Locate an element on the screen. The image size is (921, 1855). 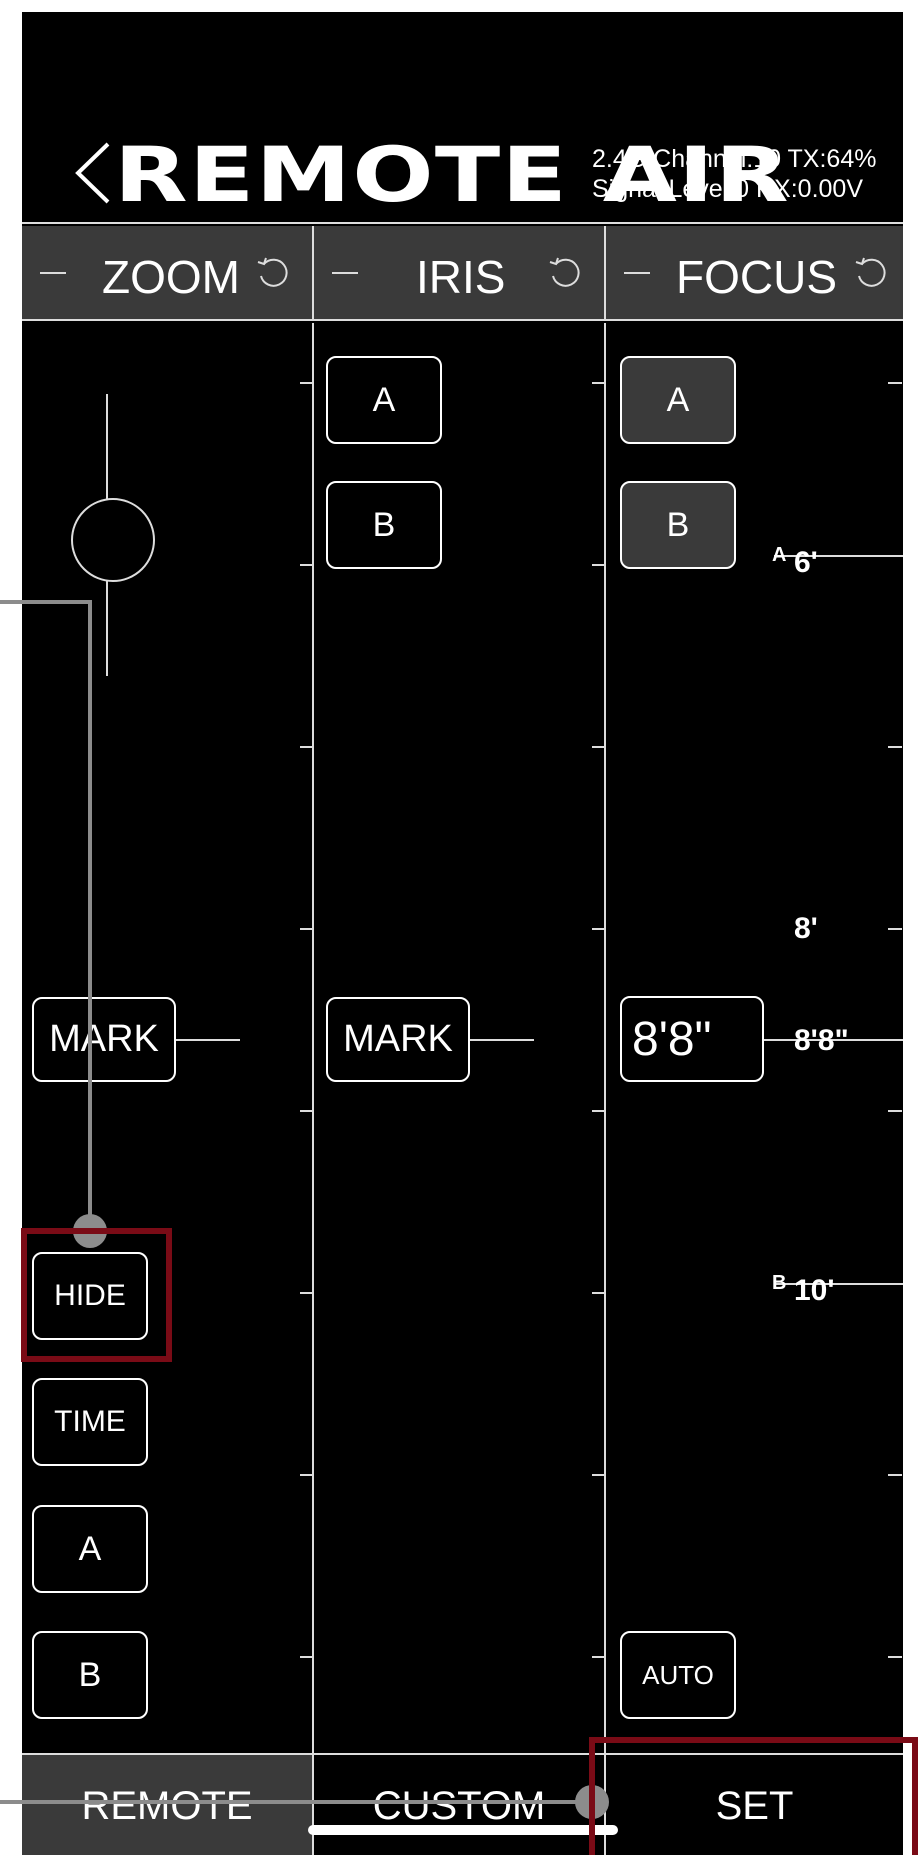
annotation-box-set is located at coordinates (753, 1796).